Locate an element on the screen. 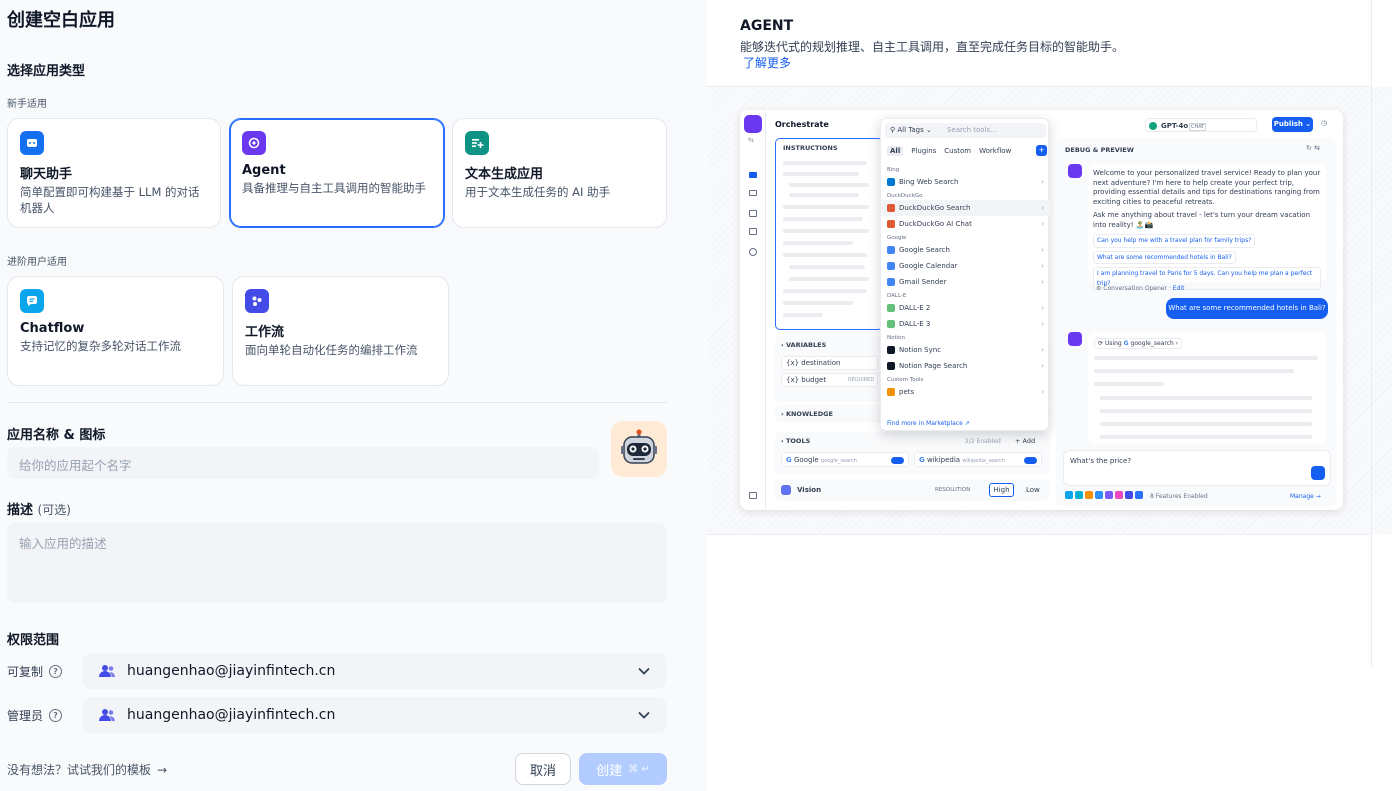 This screenshot has width=1392, height=791. mock-tool-group-label: Custom Tools is located at coordinates (905, 380).